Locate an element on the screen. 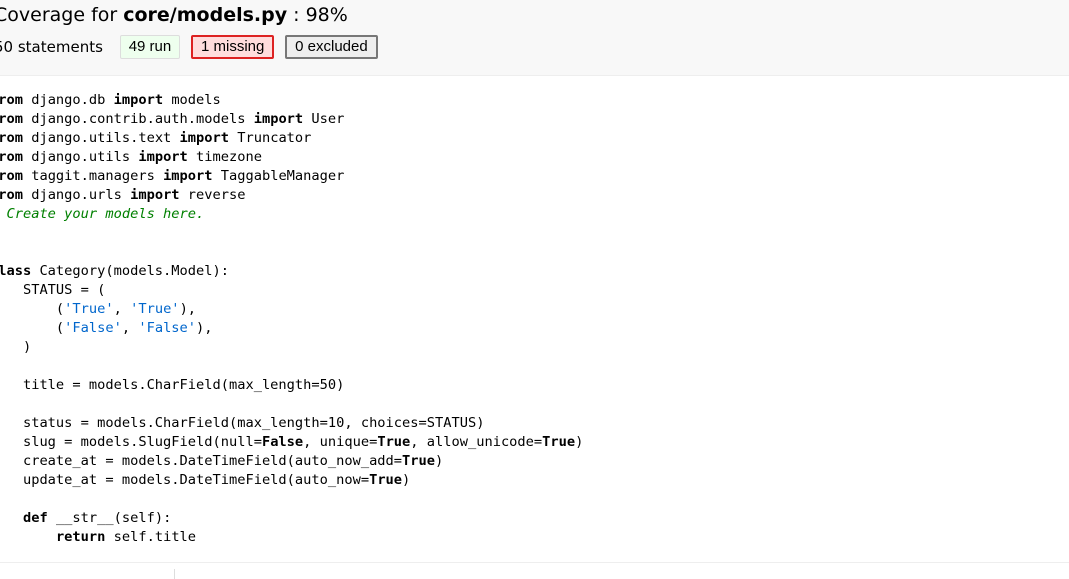 Image resolution: width=1069 pixels, height=579 pixels. excluded-toggle-button: 0 excluded is located at coordinates (331, 47).